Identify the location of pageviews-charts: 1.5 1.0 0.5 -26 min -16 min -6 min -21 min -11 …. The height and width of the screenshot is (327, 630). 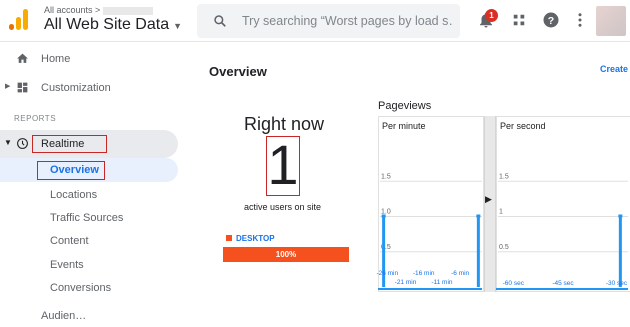
(502, 231).